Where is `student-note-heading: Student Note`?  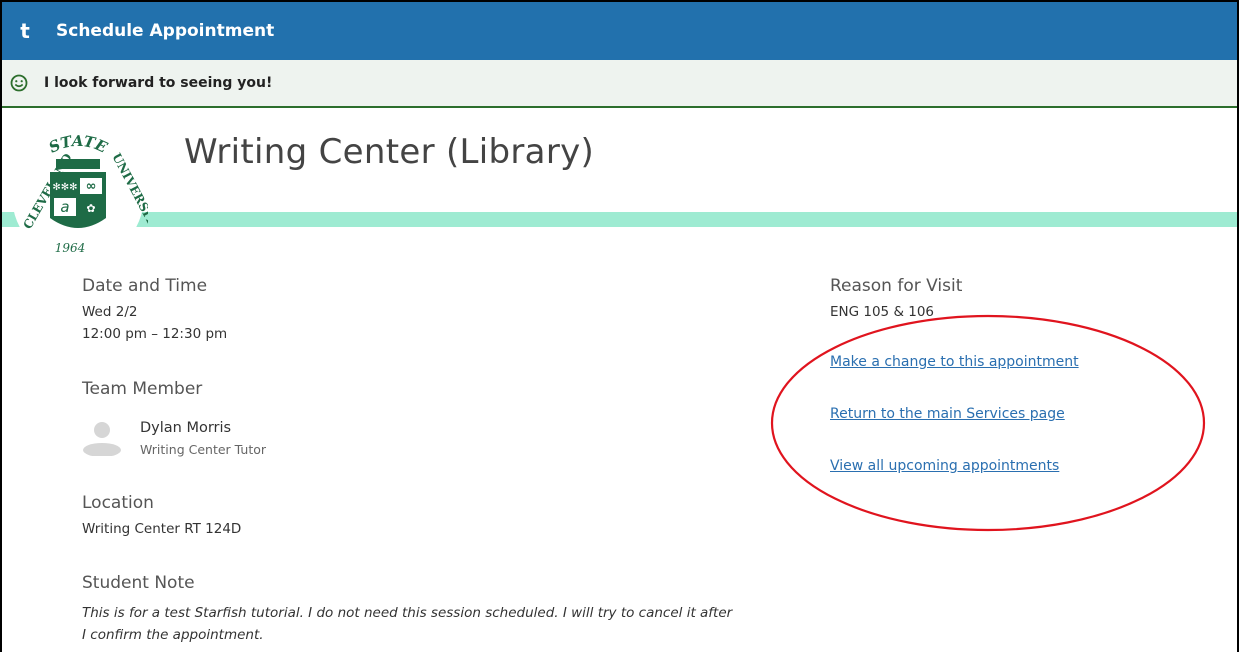
student-note-heading: Student Note is located at coordinates (138, 583).